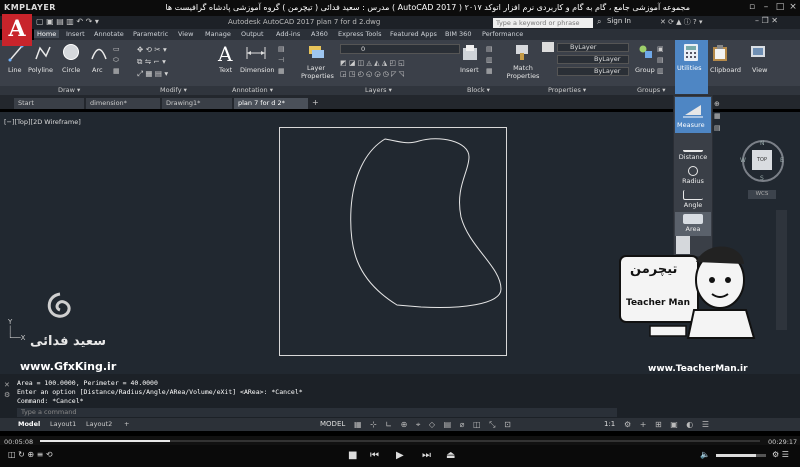 The image size is (800, 467). I want to click on block-panel-label: Block ▾, so click(478, 90).